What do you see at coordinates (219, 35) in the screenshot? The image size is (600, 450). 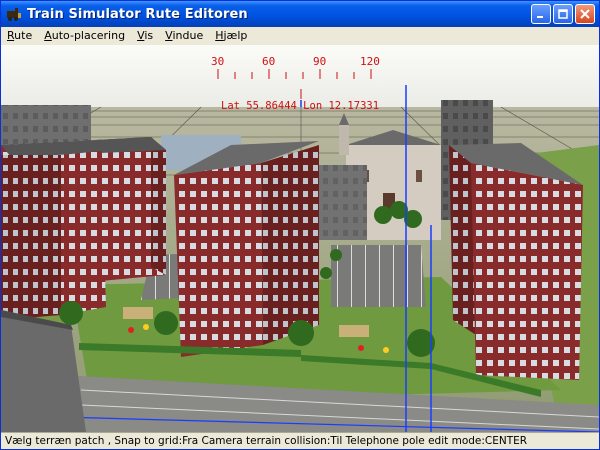 I see `menu-help-mnemonic: H` at bounding box center [219, 35].